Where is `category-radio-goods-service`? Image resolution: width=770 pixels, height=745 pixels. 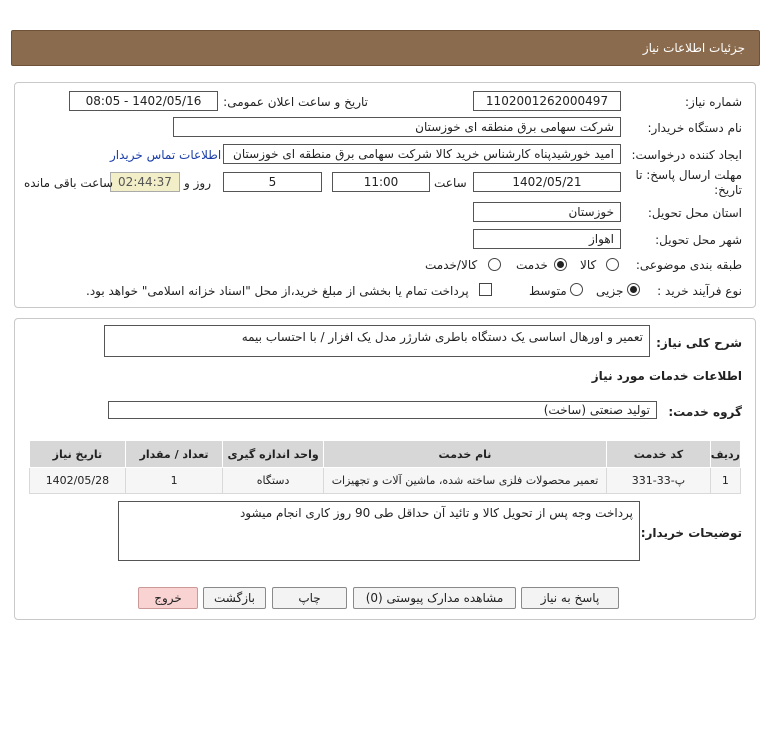
category-radio-goods-service is located at coordinates (494, 264).